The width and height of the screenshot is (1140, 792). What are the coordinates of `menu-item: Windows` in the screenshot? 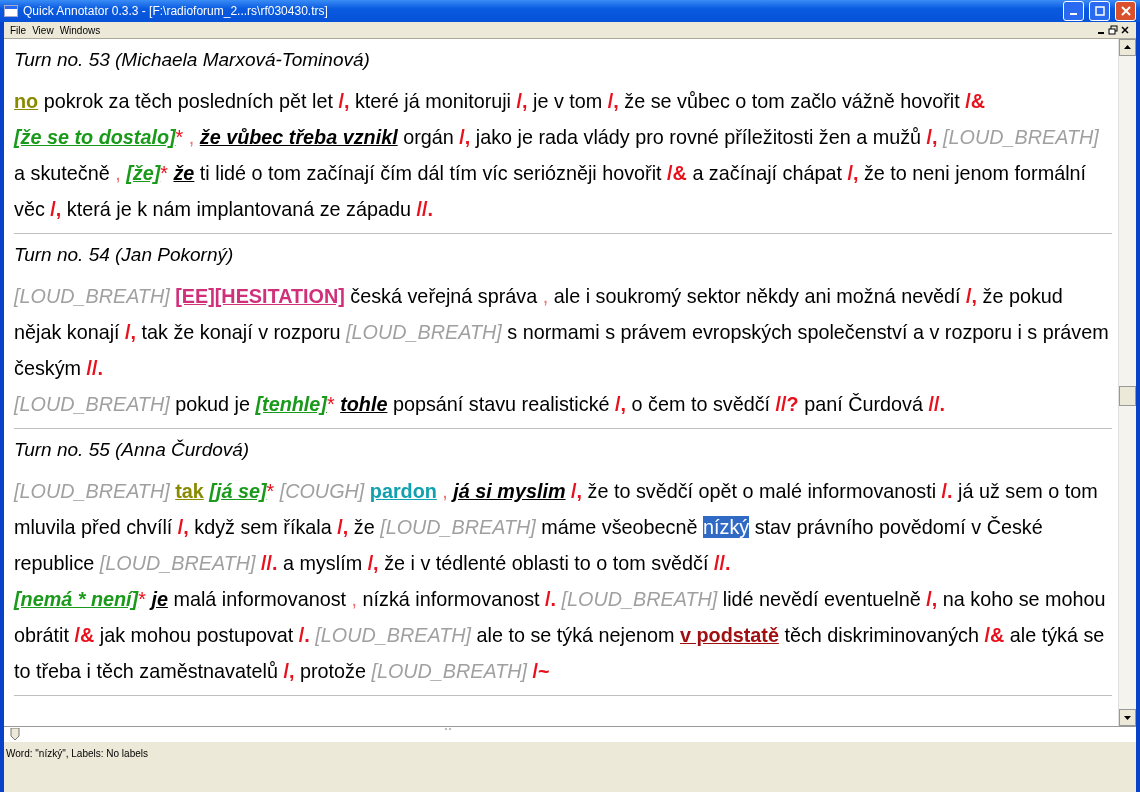 It's located at (80, 30).